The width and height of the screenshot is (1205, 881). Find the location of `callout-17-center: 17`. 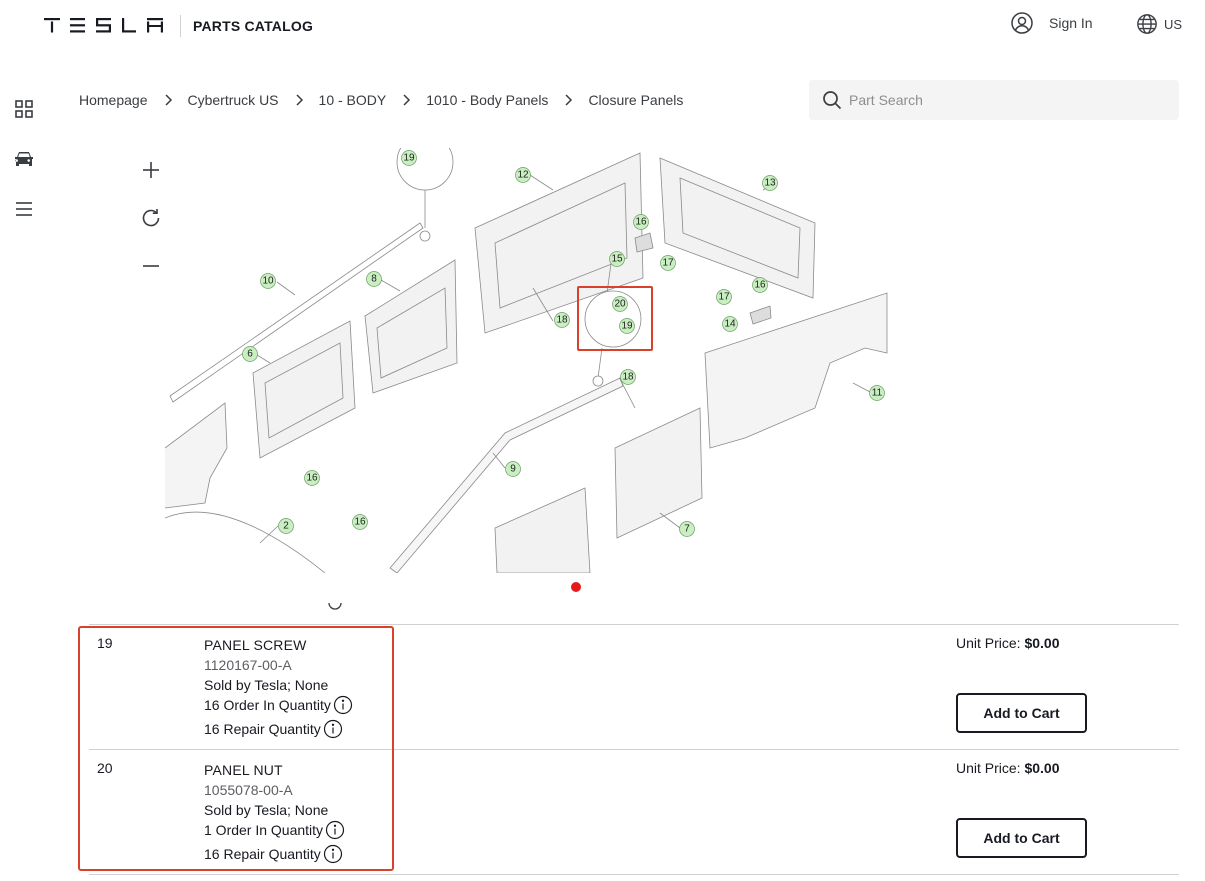

callout-17-center: 17 is located at coordinates (668, 263).